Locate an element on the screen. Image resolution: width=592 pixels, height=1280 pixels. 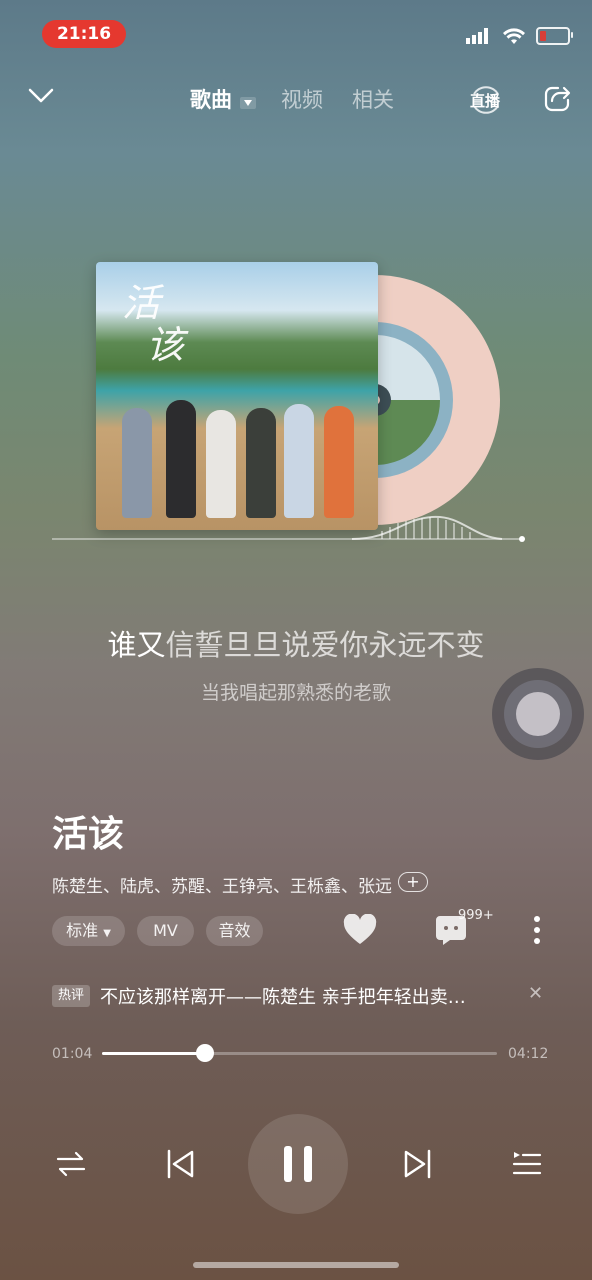
repeat-icon is located at coordinates (71, 1164).